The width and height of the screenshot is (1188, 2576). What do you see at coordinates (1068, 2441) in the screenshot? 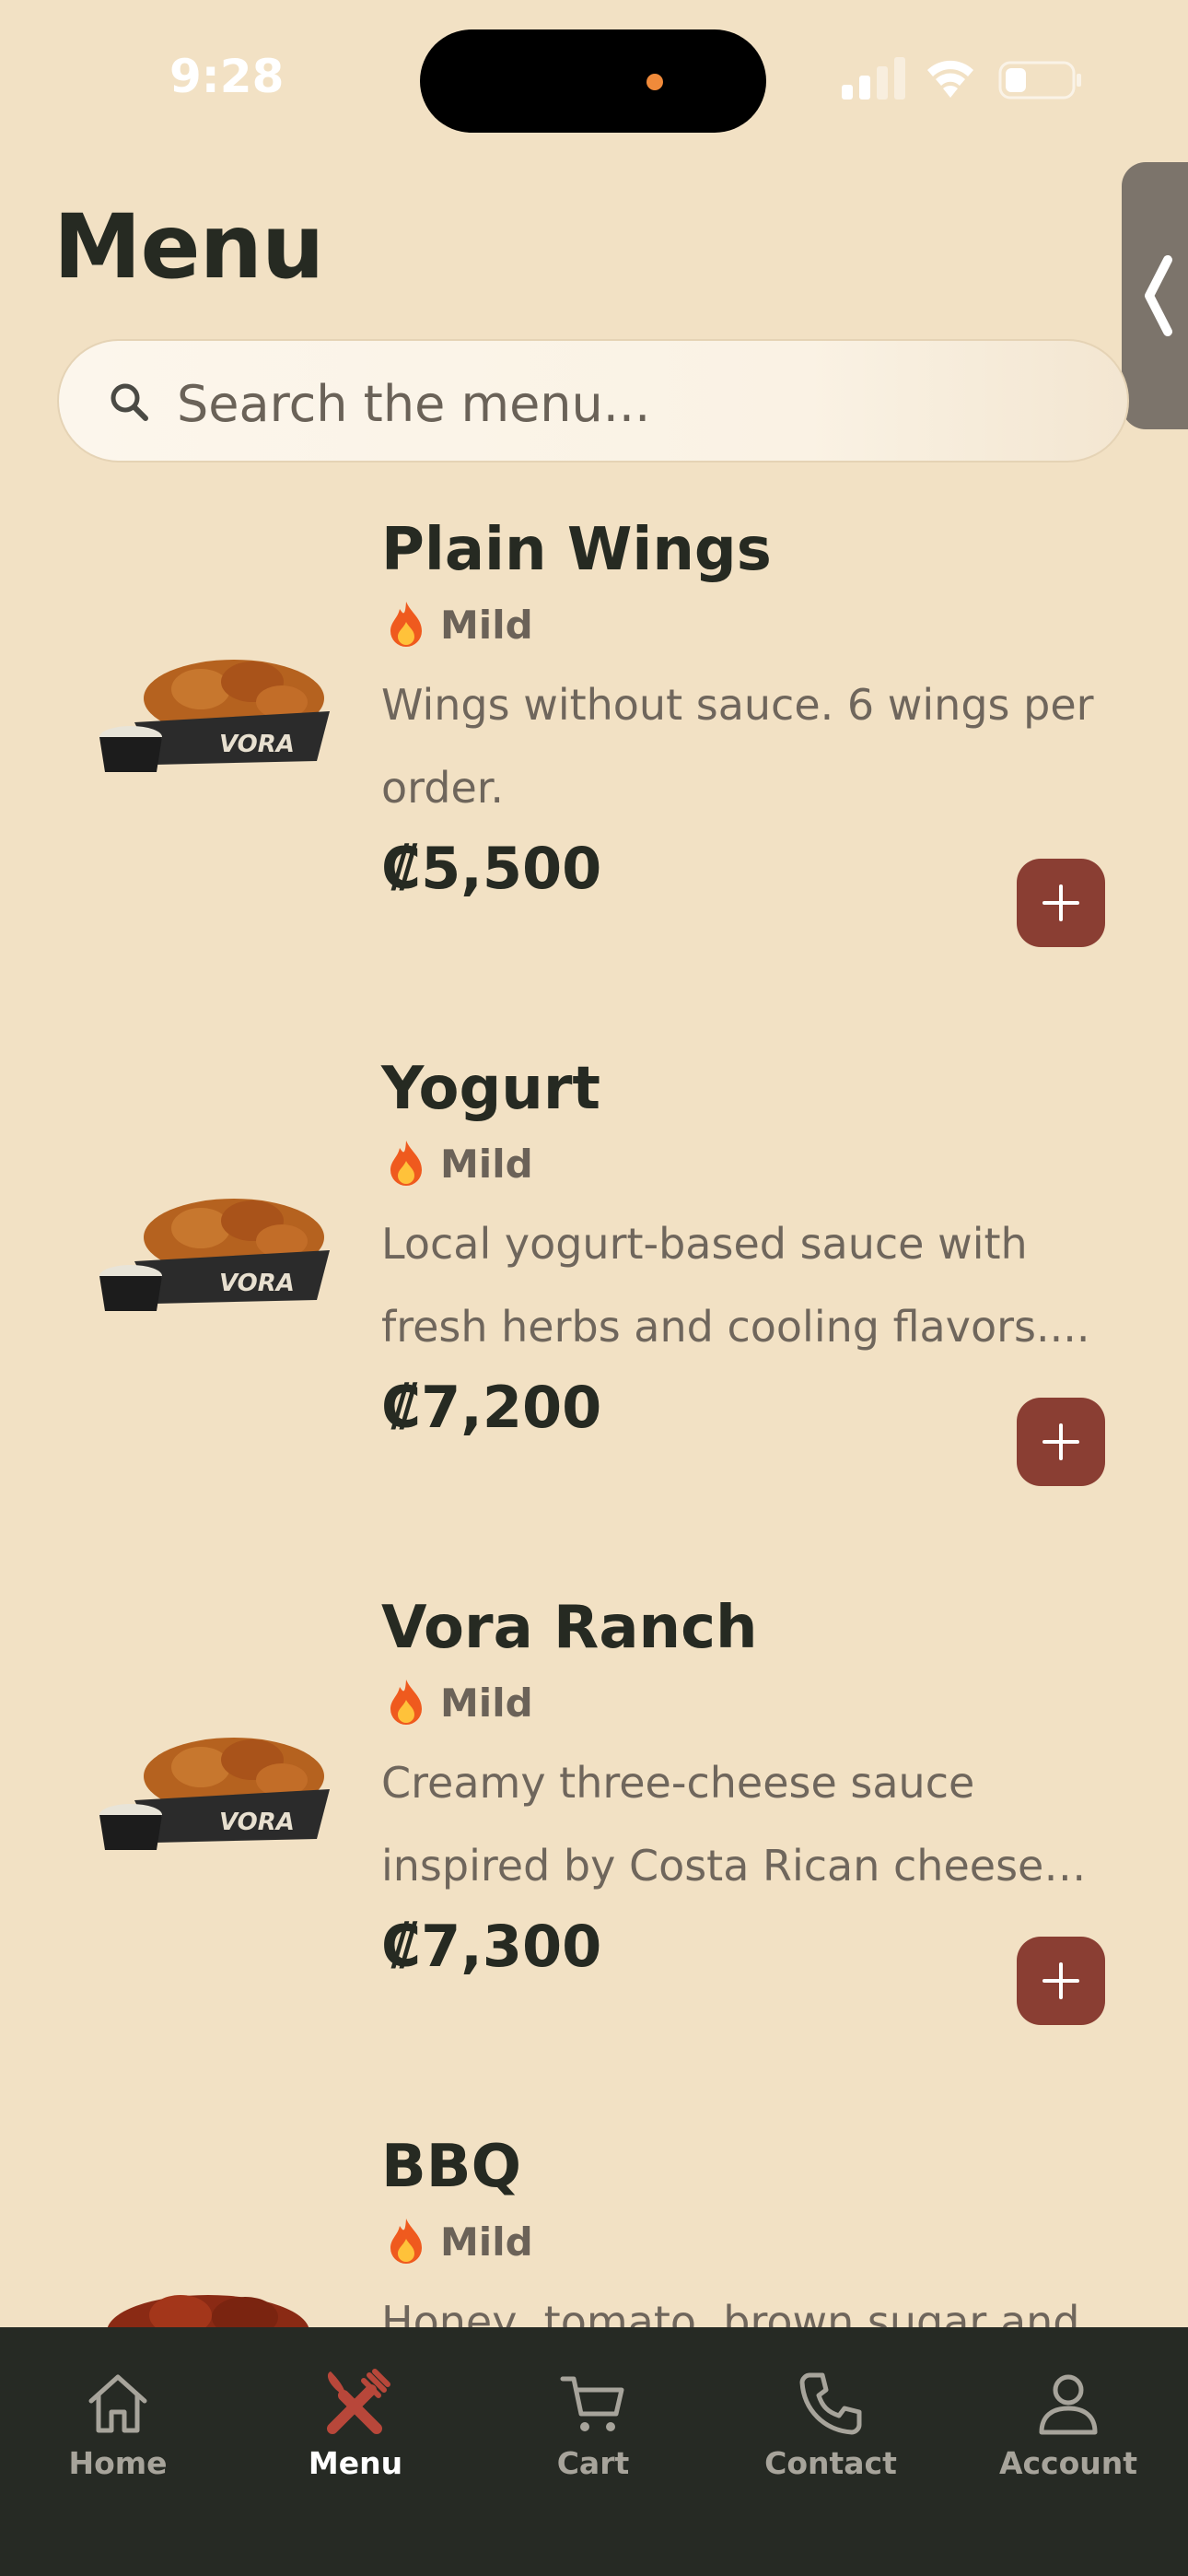
I see `tab-account: Account` at bounding box center [1068, 2441].